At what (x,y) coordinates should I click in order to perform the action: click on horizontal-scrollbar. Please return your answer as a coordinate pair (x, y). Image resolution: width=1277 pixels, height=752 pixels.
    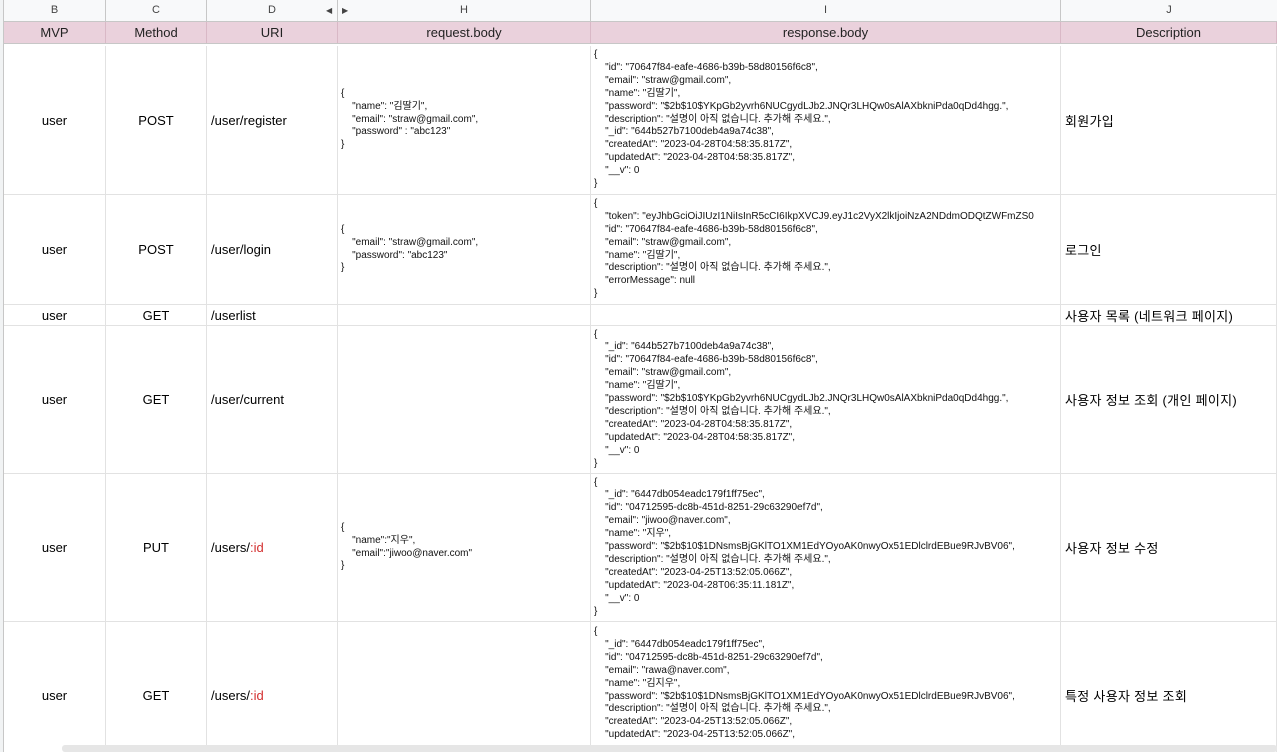
    Looking at the image, I should click on (669, 748).